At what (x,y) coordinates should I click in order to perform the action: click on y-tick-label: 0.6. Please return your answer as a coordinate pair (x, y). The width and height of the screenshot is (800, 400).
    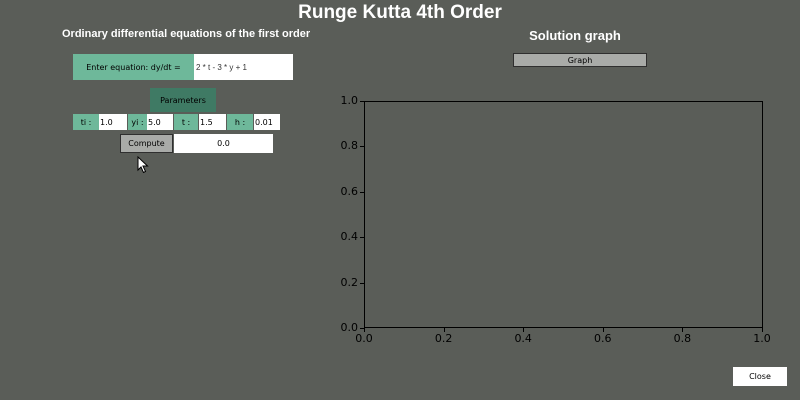
    Looking at the image, I should click on (349, 191).